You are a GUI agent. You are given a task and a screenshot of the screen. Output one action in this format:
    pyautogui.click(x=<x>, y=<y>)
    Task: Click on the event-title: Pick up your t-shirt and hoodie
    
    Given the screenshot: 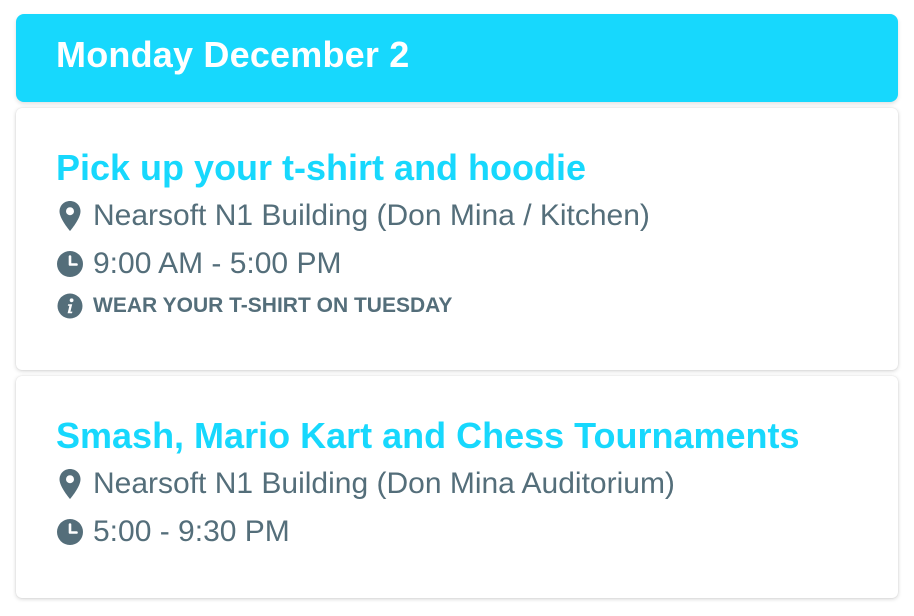 What is the action you would take?
    pyautogui.click(x=321, y=167)
    